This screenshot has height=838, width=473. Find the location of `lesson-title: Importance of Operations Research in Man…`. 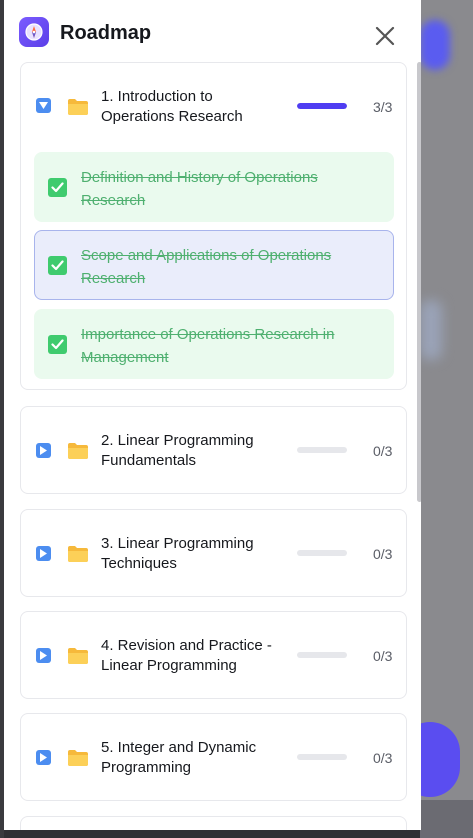

lesson-title: Importance of Operations Research in Man… is located at coordinates (208, 346).